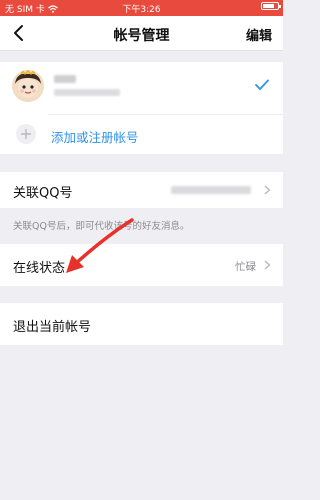 Image resolution: width=320 pixels, height=500 pixels. Describe the element at coordinates (141, 265) in the screenshot. I see `online-status-row: 在线状态 忙碌` at that location.